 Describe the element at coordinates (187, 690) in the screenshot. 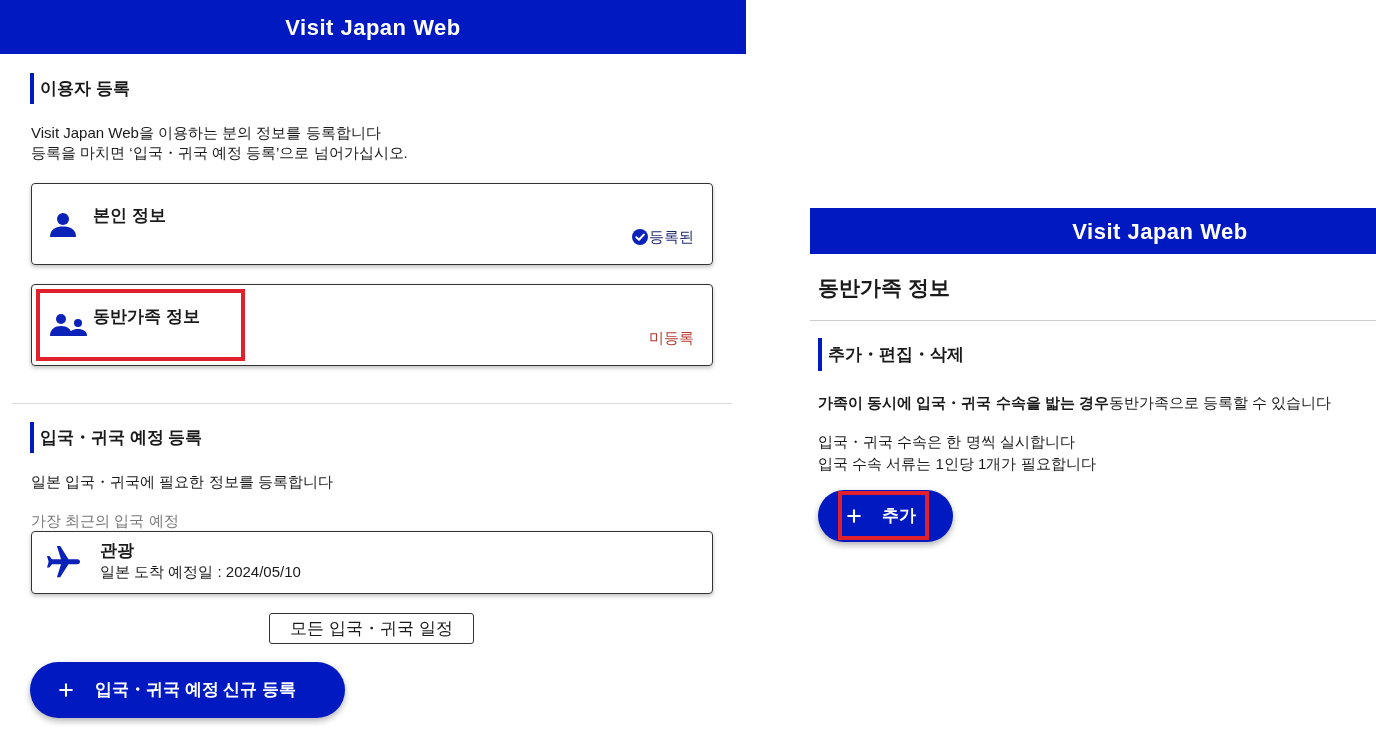

I see `new-trip-button: 입국・귀국 예정 신규 등록` at that location.